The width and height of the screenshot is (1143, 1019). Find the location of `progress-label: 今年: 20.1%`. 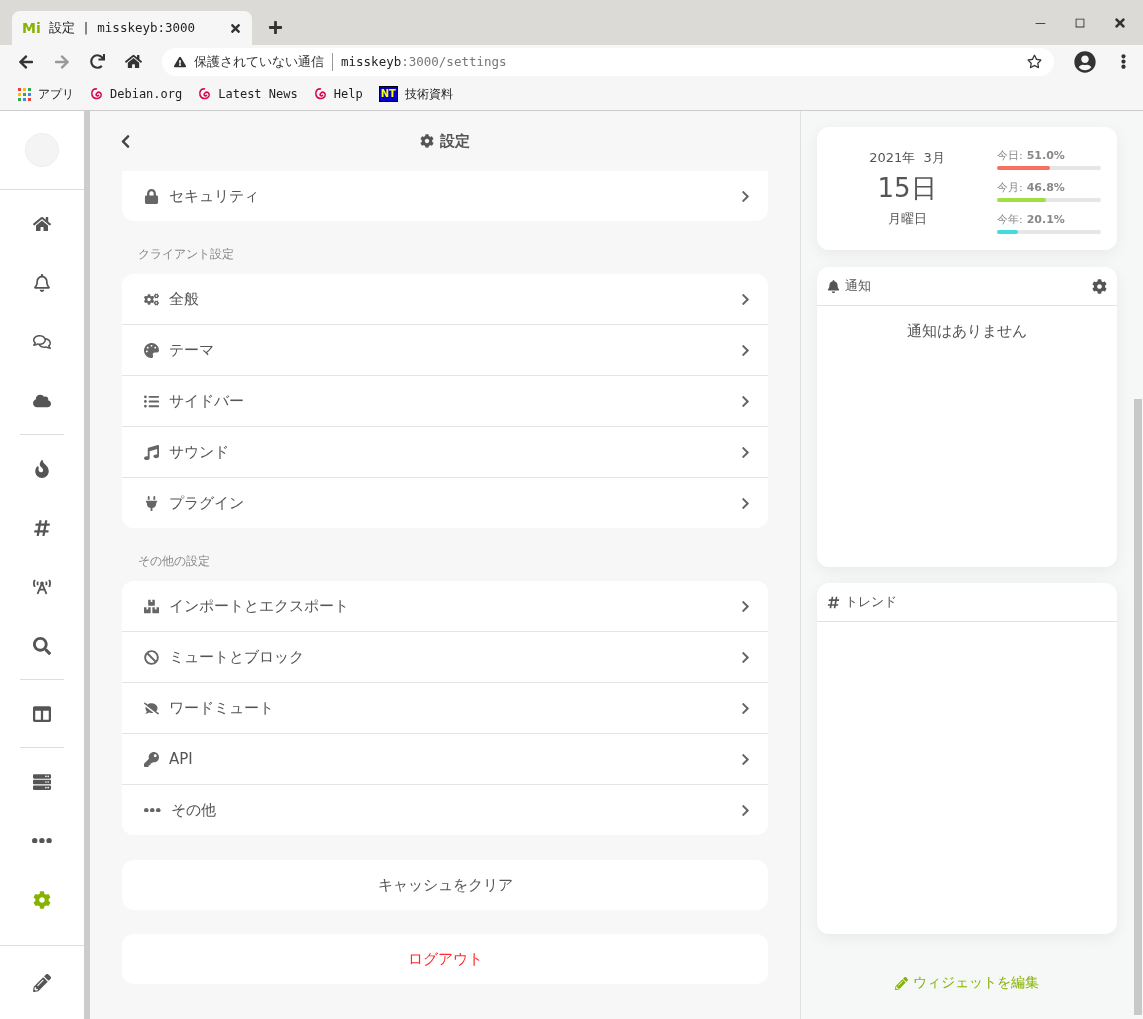

progress-label: 今年: 20.1% is located at coordinates (1031, 219).